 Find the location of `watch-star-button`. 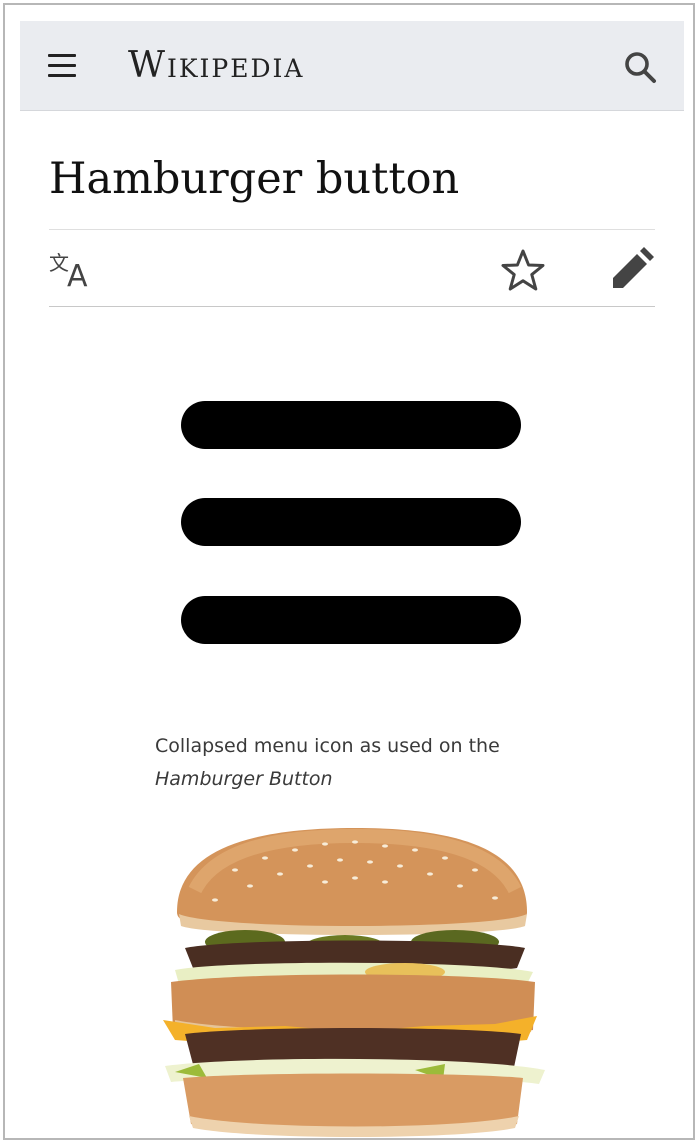

watch-star-button is located at coordinates (523, 270).